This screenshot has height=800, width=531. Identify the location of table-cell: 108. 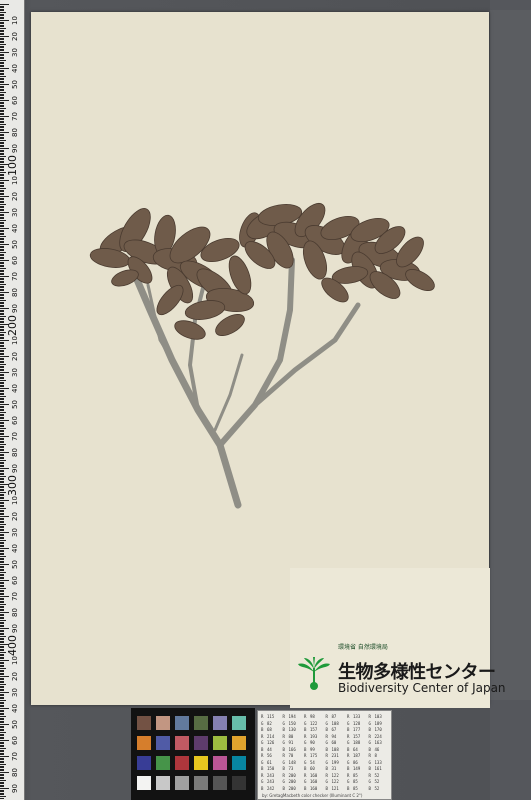
(335, 749).